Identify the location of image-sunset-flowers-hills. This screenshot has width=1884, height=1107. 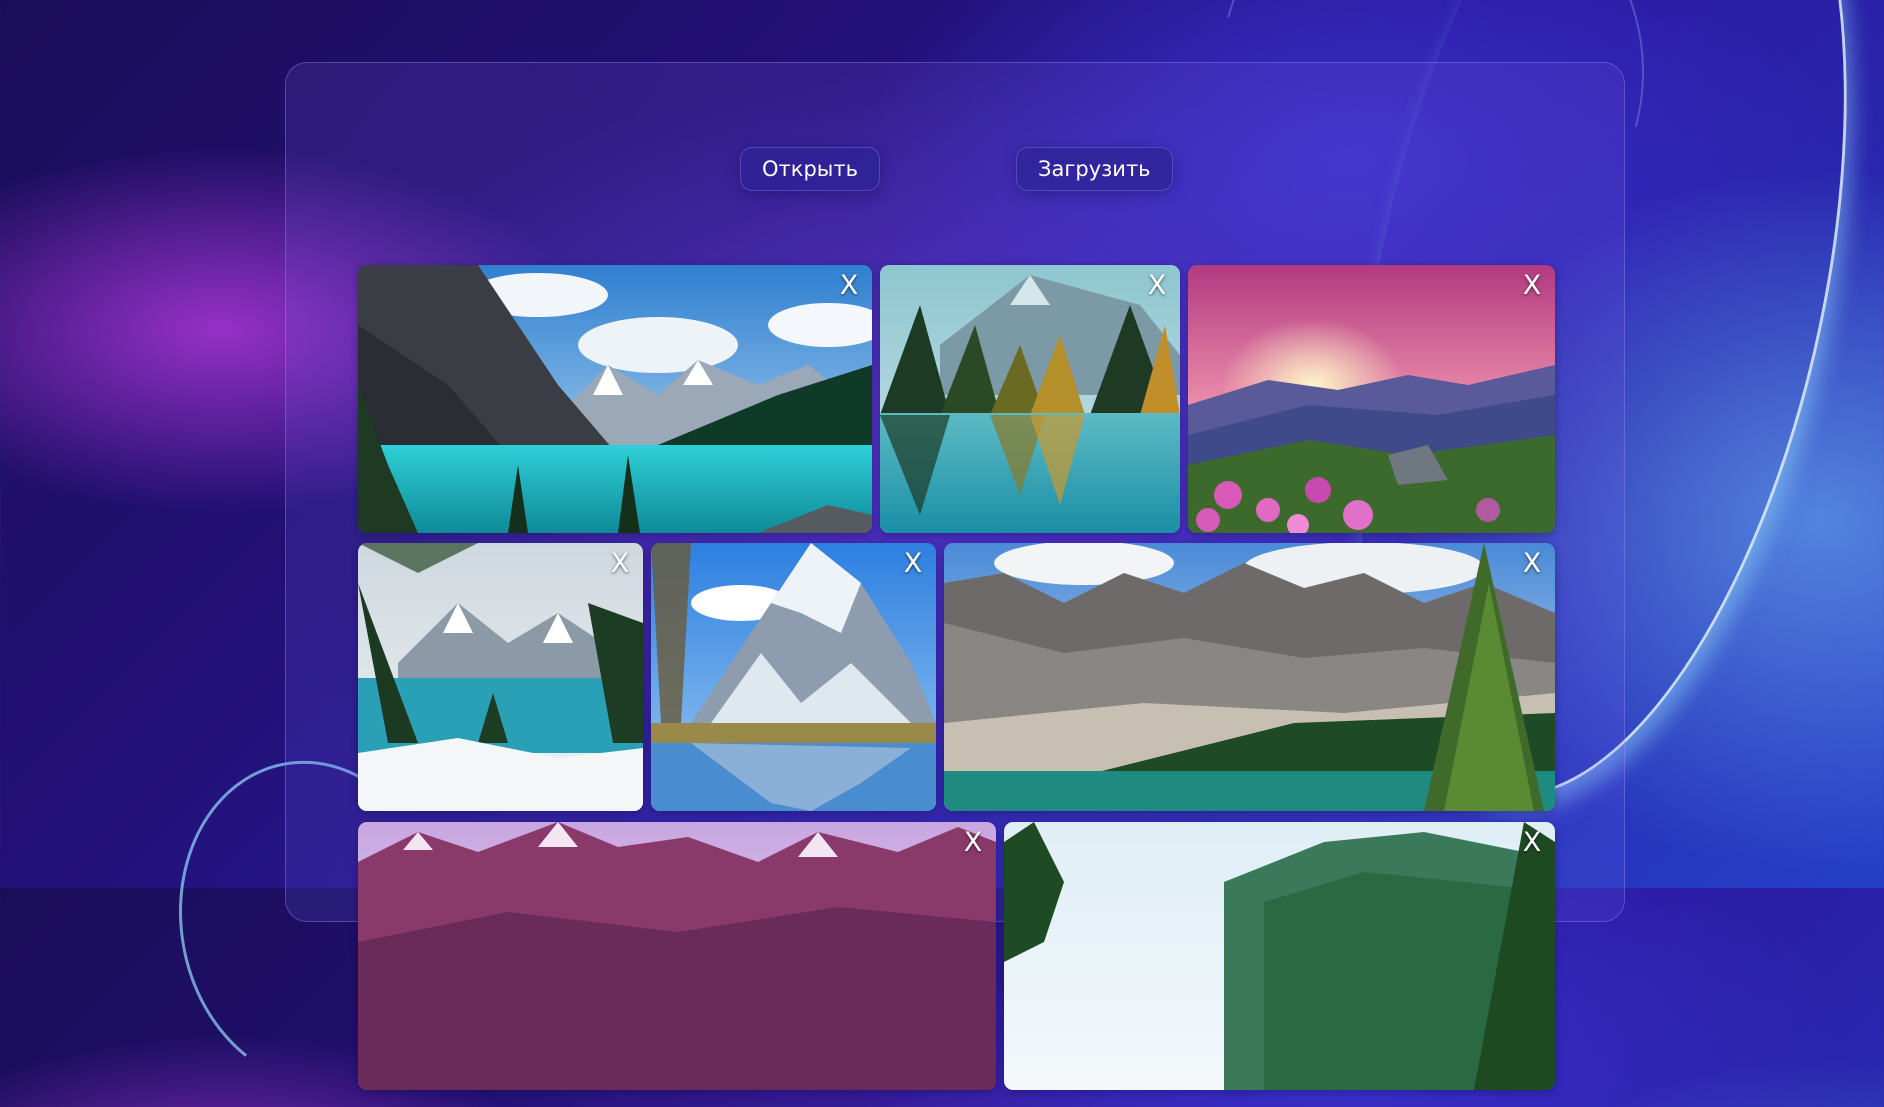
(1371, 399).